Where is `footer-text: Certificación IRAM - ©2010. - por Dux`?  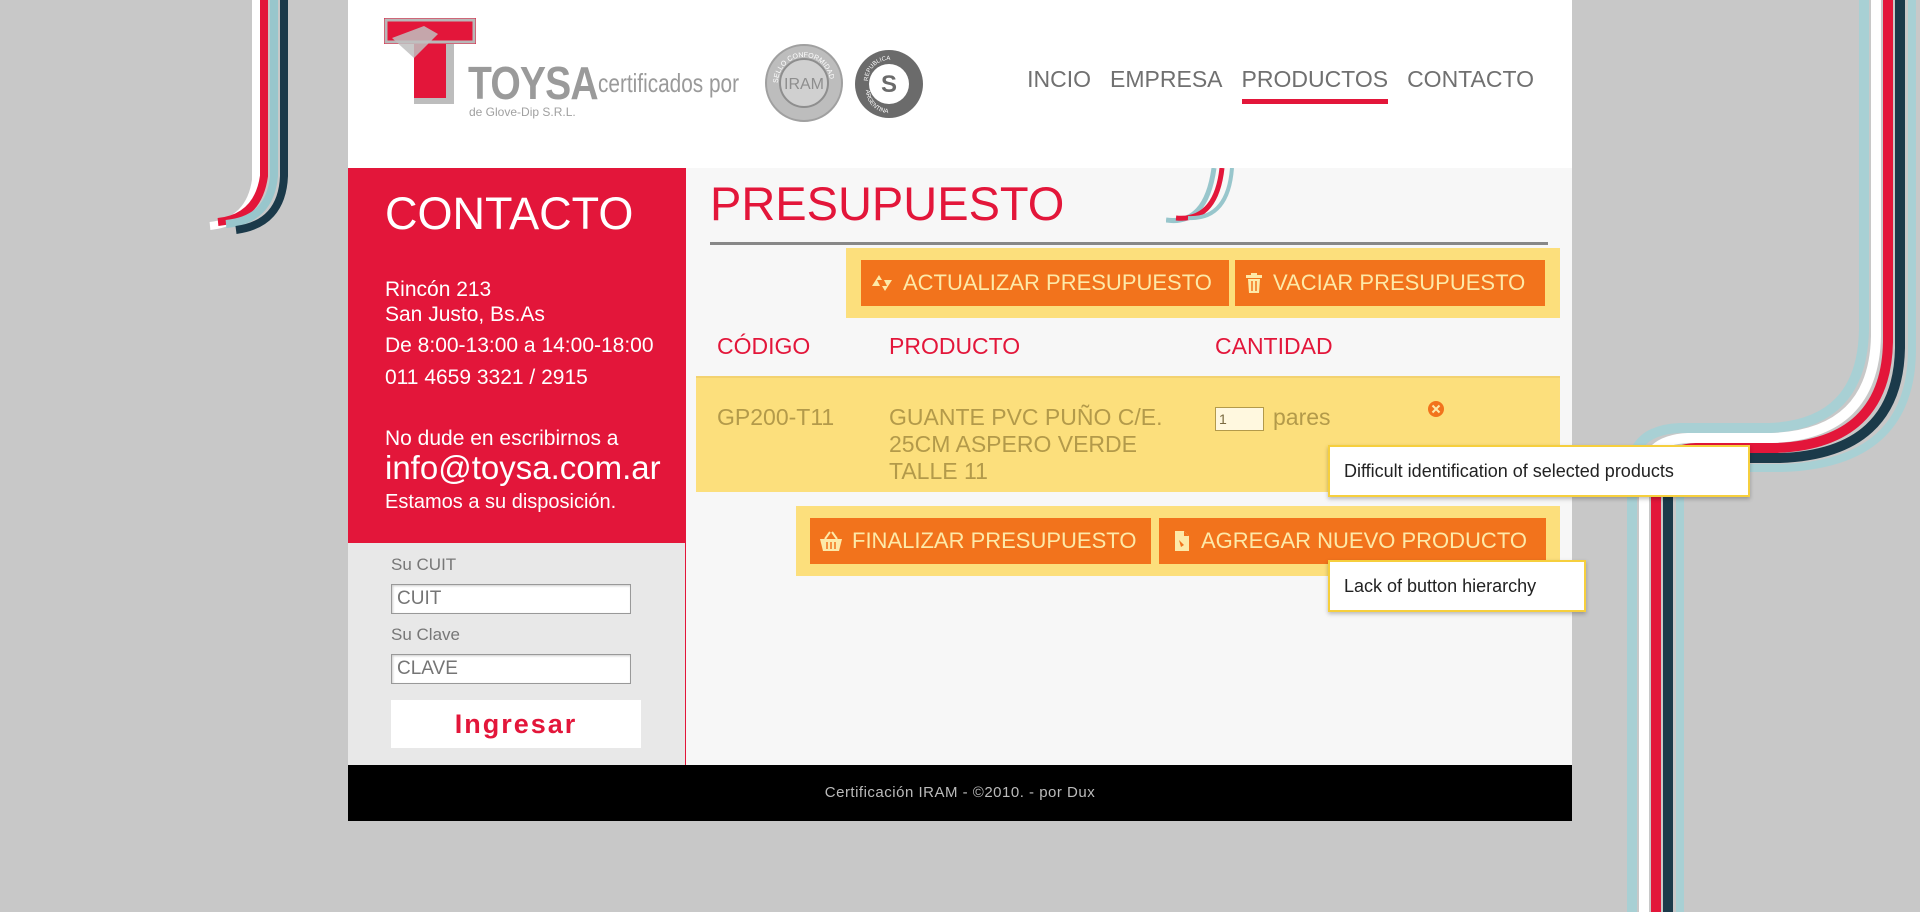 footer-text: Certificación IRAM - ©2010. - por Dux is located at coordinates (960, 792).